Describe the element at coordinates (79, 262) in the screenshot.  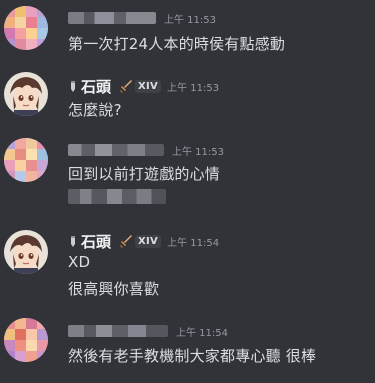
I see `message-text: XD` at that location.